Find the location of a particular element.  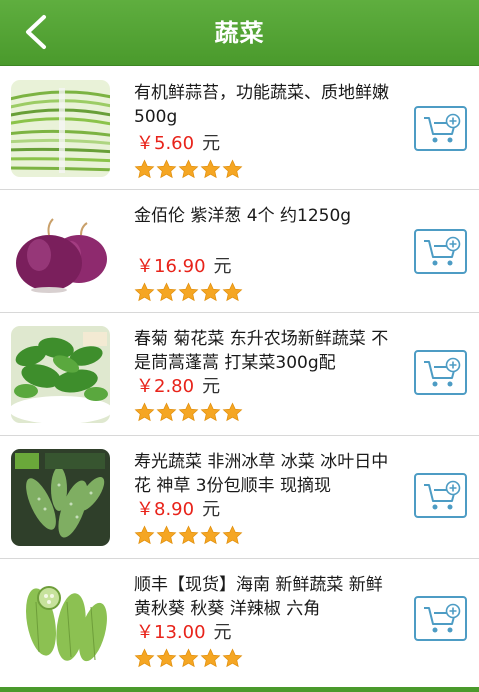

chrysanthemum-greens-photo is located at coordinates (60, 374).